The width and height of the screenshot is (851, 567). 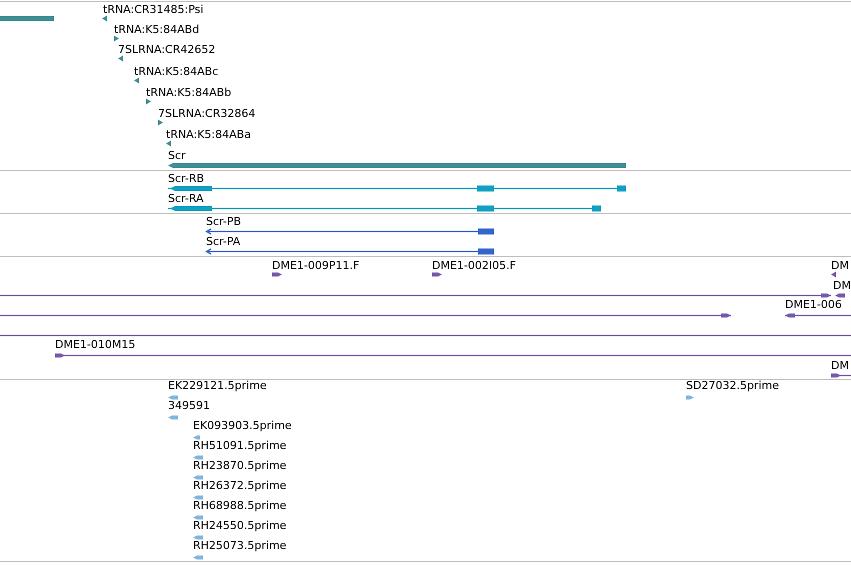 I want to click on feature-label: RH68988.5prime, so click(x=239, y=505).